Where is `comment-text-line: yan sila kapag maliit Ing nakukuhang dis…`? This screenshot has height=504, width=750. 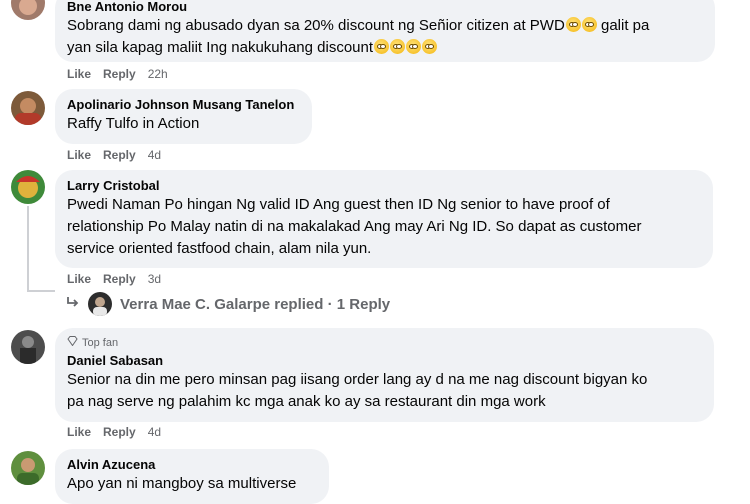 comment-text-line: yan sila kapag maliit Ing nakukuhang dis… is located at coordinates (220, 47).